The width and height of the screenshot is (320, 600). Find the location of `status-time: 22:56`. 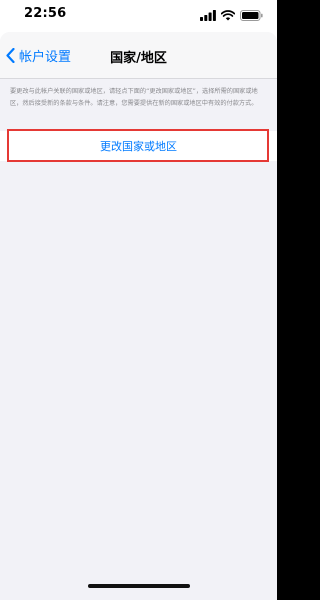

status-time: 22:56 is located at coordinates (45, 13).